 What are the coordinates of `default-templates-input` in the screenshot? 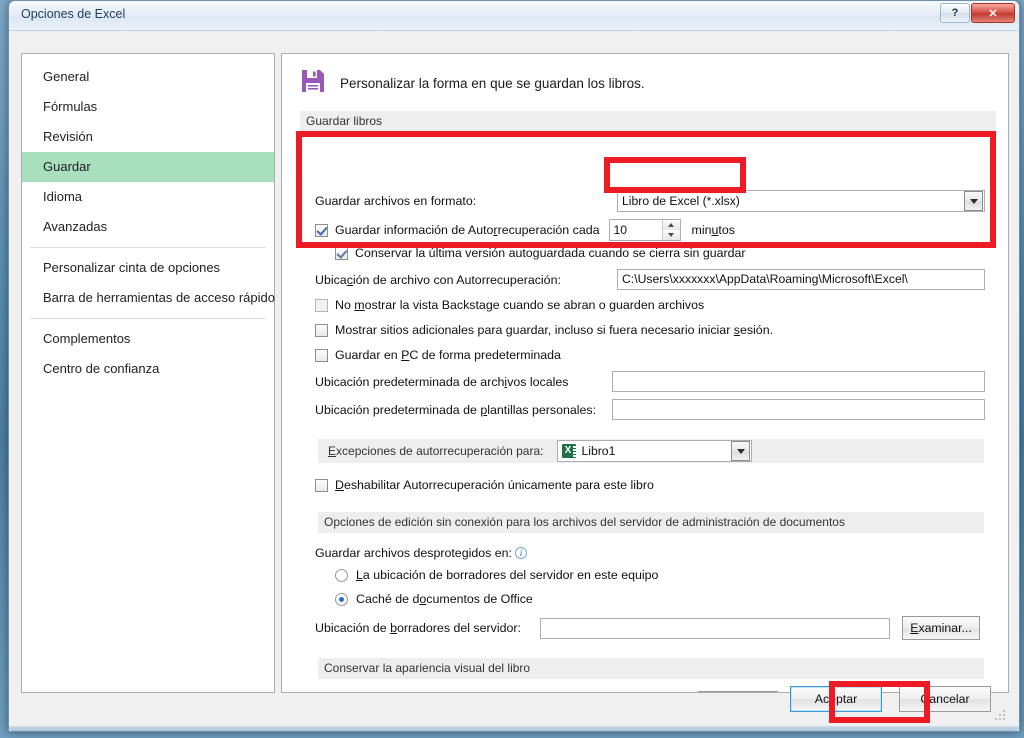 It's located at (798, 409).